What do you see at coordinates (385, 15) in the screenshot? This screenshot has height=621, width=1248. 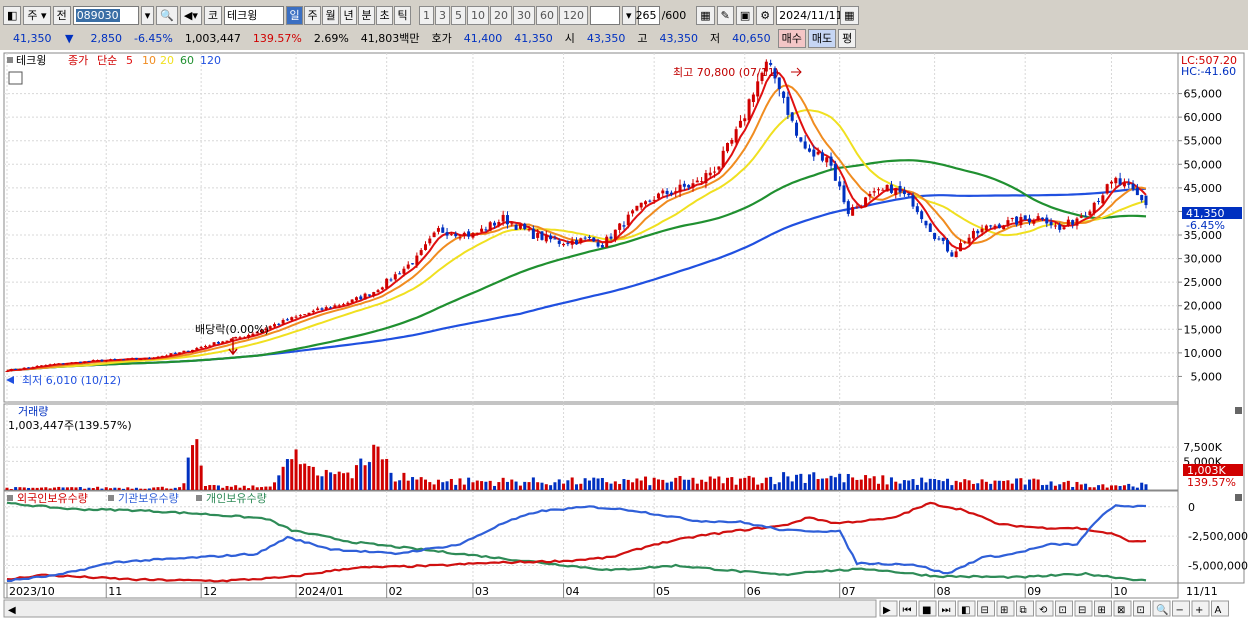 I see `period-tab-5: 초` at bounding box center [385, 15].